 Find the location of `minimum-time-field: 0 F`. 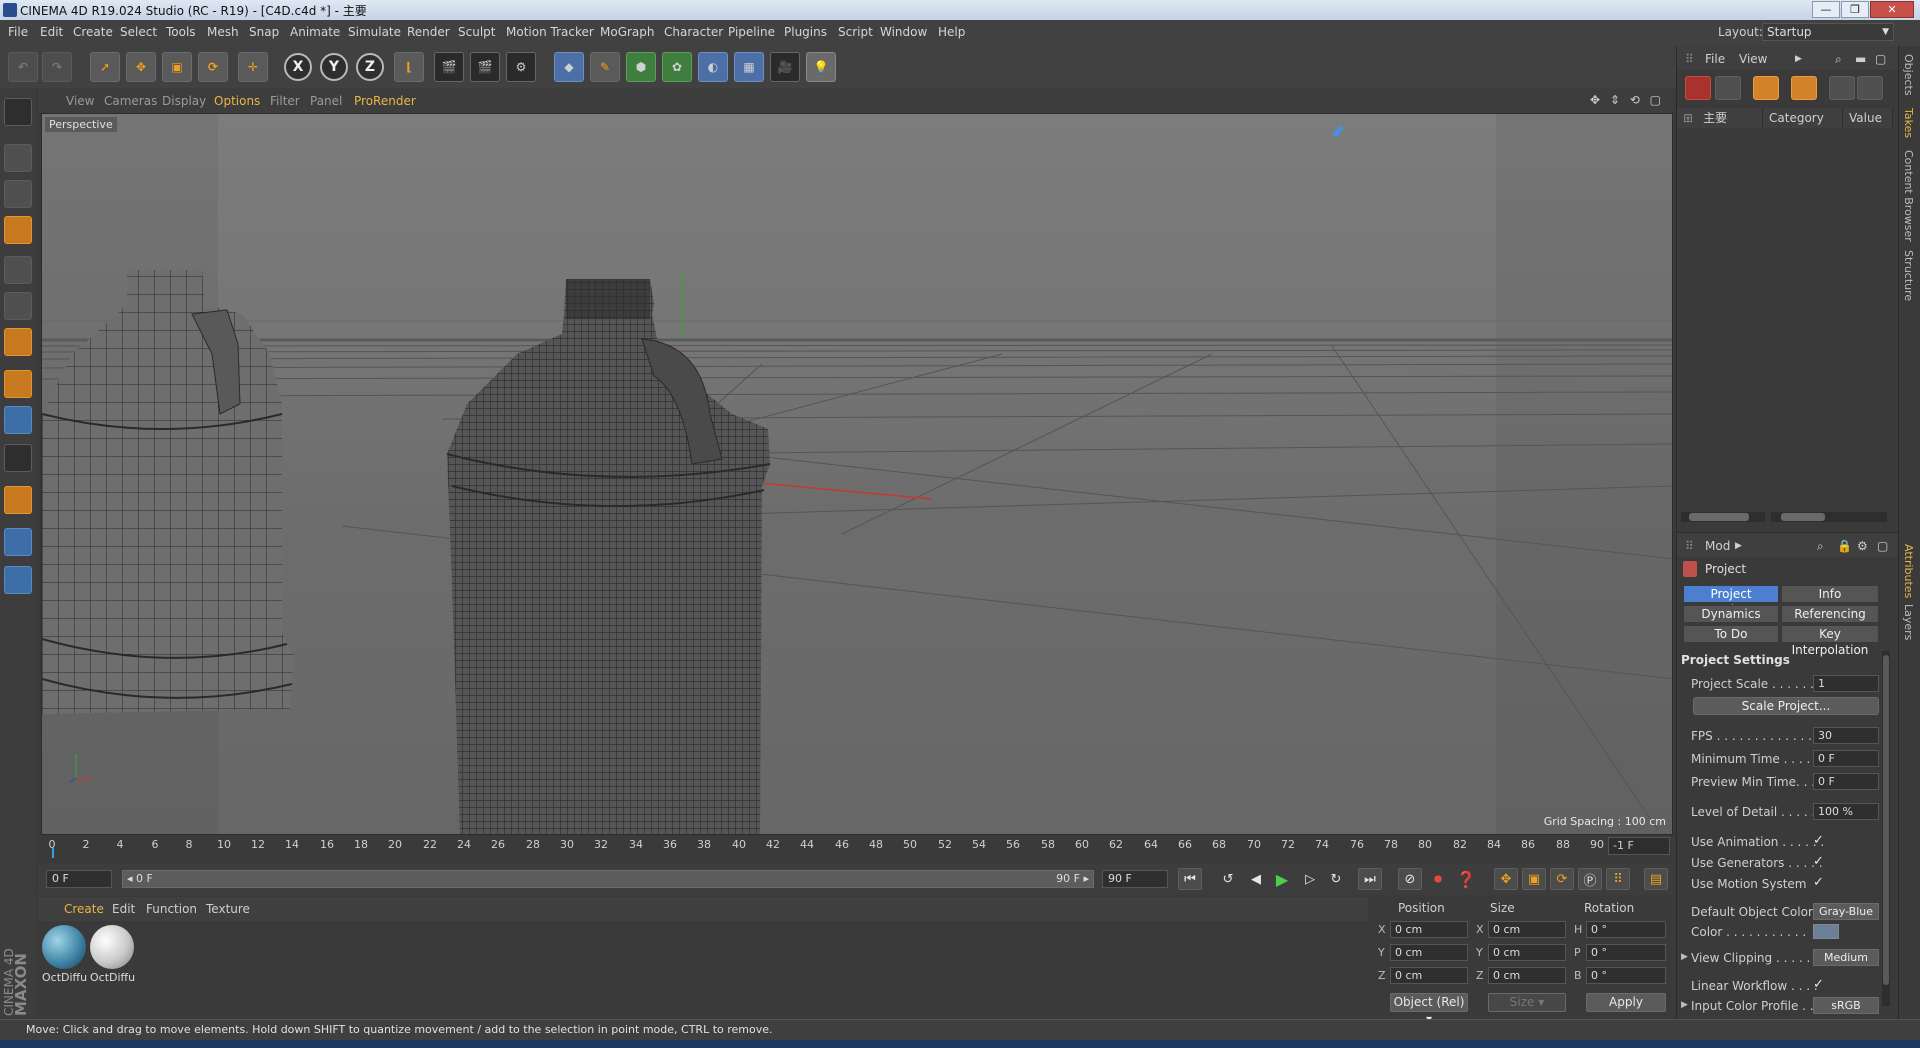

minimum-time-field: 0 F is located at coordinates (1846, 758).